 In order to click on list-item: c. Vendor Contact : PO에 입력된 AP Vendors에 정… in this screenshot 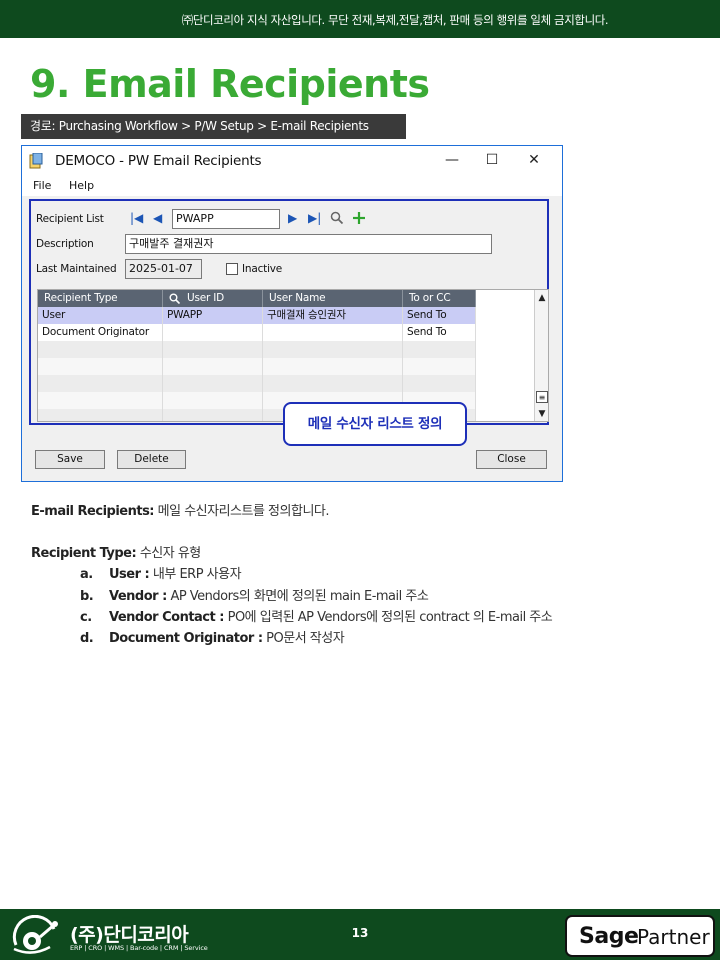, I will do `click(316, 615)`.